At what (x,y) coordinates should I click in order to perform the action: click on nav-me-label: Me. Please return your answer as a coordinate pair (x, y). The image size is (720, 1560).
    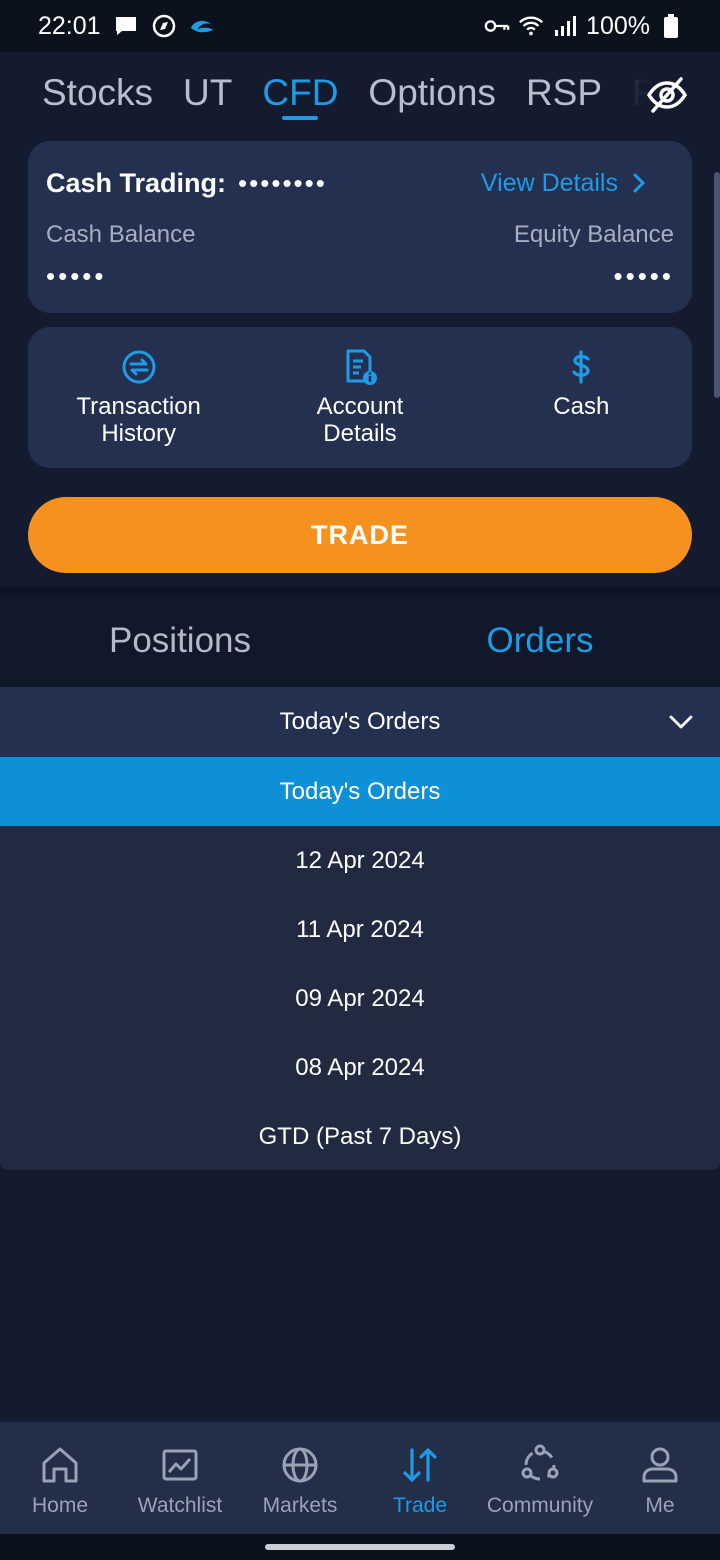
    Looking at the image, I should click on (660, 1505).